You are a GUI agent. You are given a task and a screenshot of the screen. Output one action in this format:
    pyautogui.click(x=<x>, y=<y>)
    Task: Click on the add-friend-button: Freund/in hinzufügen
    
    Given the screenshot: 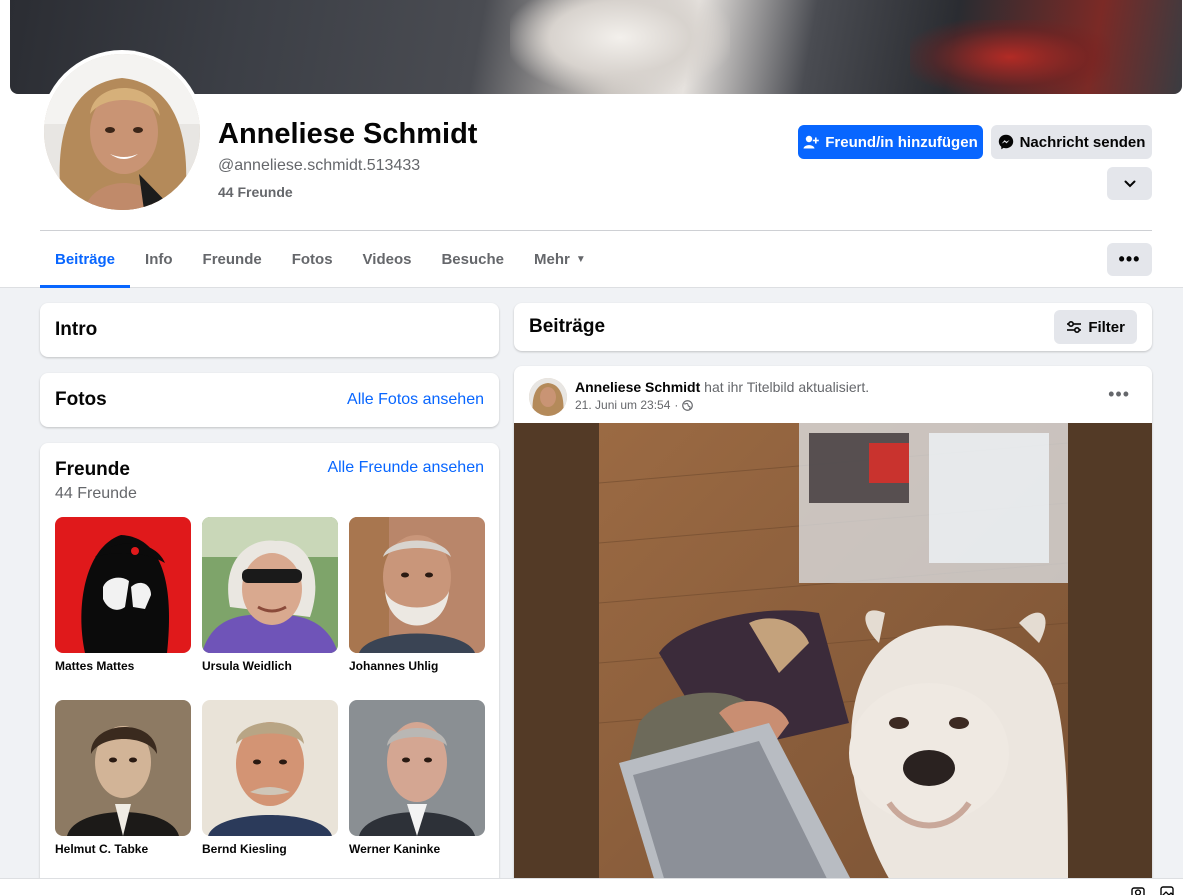 What is the action you would take?
    pyautogui.click(x=890, y=142)
    